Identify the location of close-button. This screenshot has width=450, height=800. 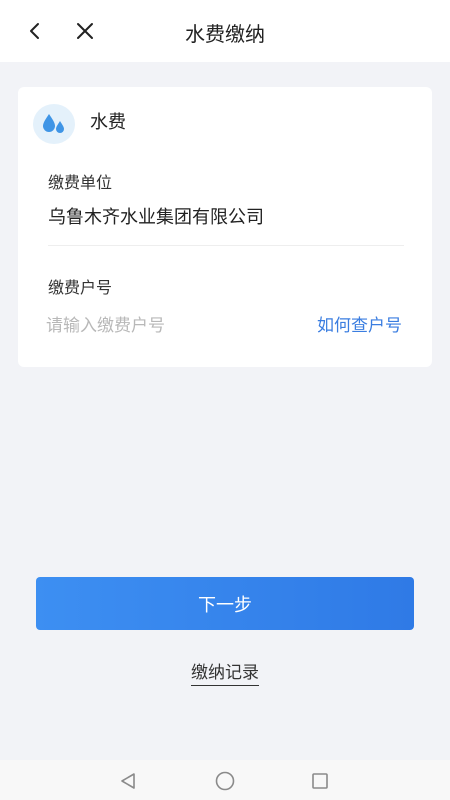
(85, 31).